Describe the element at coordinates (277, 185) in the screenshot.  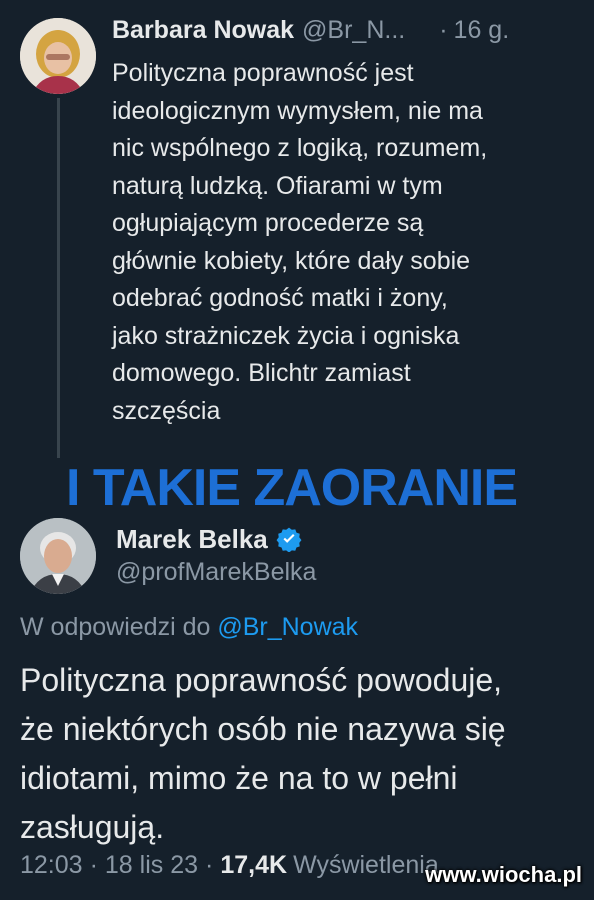
I see `tweet-text-line: naturą ludzką. Ofiarami w tym` at that location.